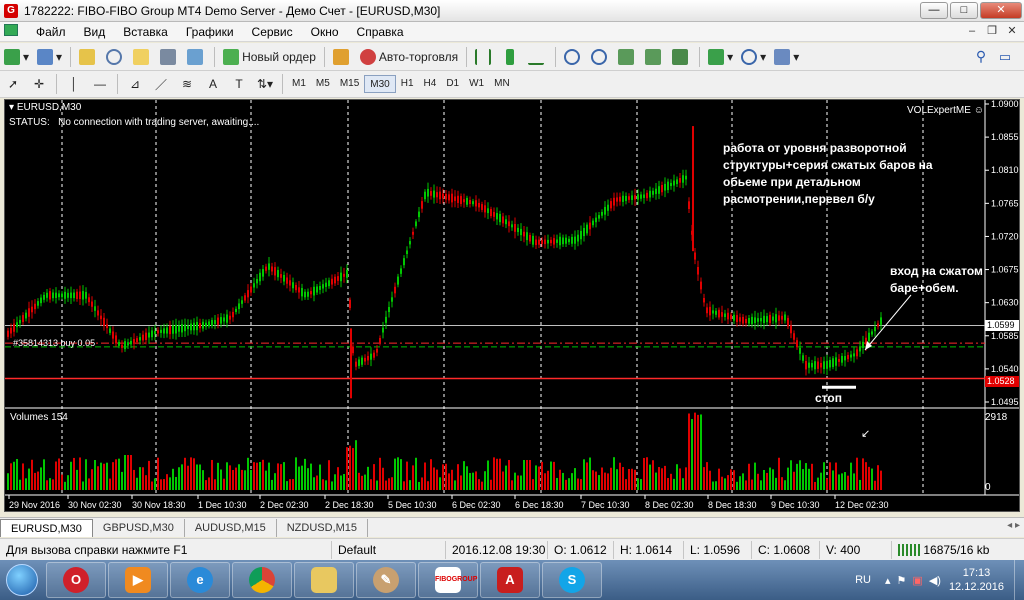 The image size is (1024, 600). Describe the element at coordinates (323, 528) in the screenshot. I see `tab-nzdusd-m15: NZDUSD,M15` at that location.